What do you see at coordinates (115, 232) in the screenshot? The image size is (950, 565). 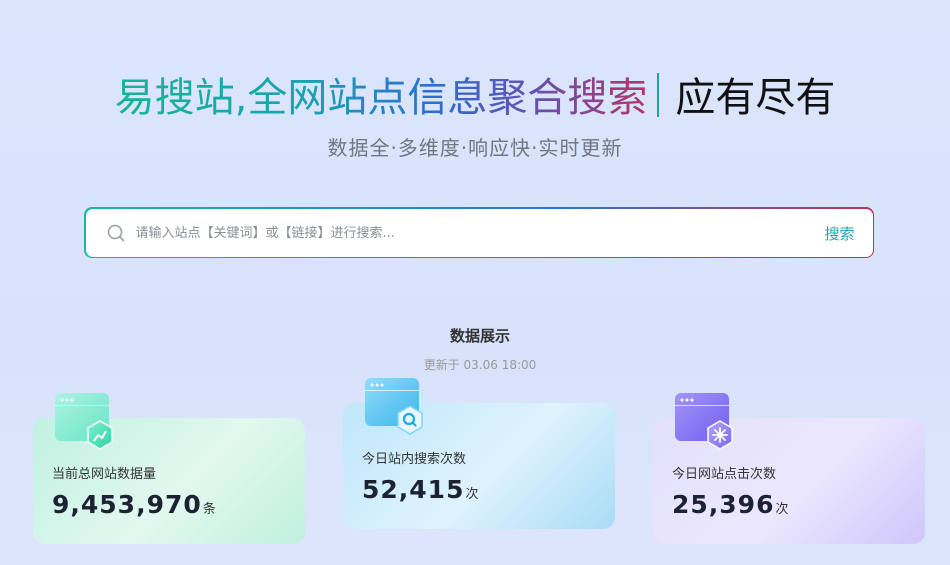 I see `search-icon` at bounding box center [115, 232].